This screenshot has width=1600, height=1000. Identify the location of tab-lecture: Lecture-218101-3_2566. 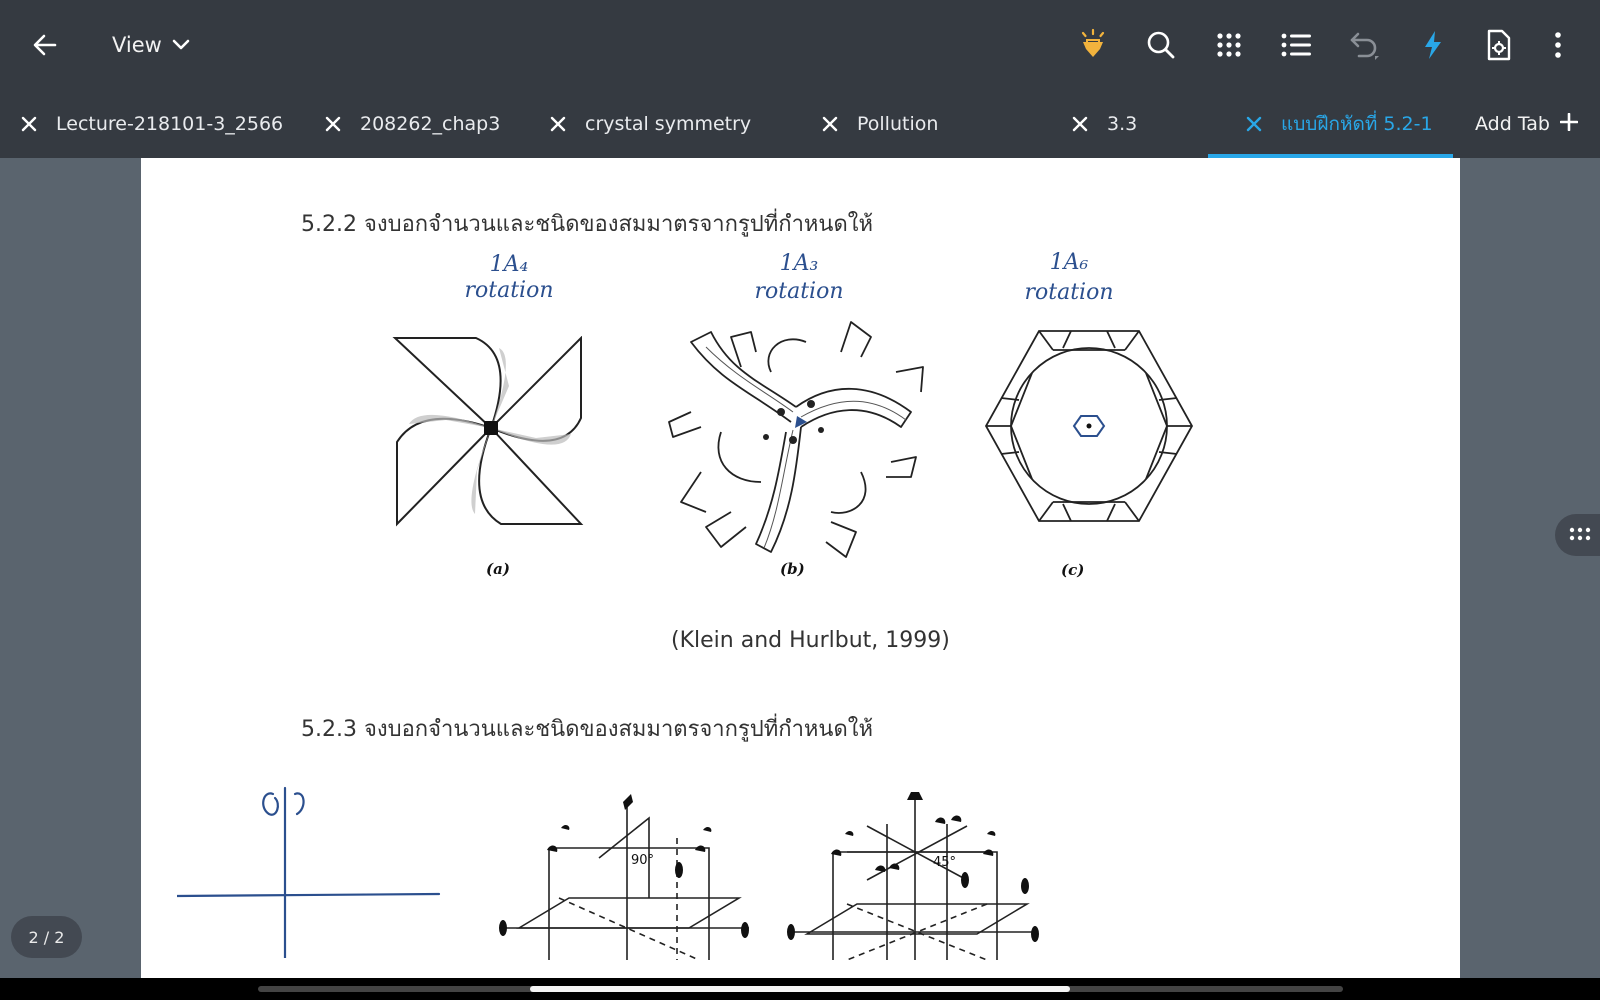
(149, 124).